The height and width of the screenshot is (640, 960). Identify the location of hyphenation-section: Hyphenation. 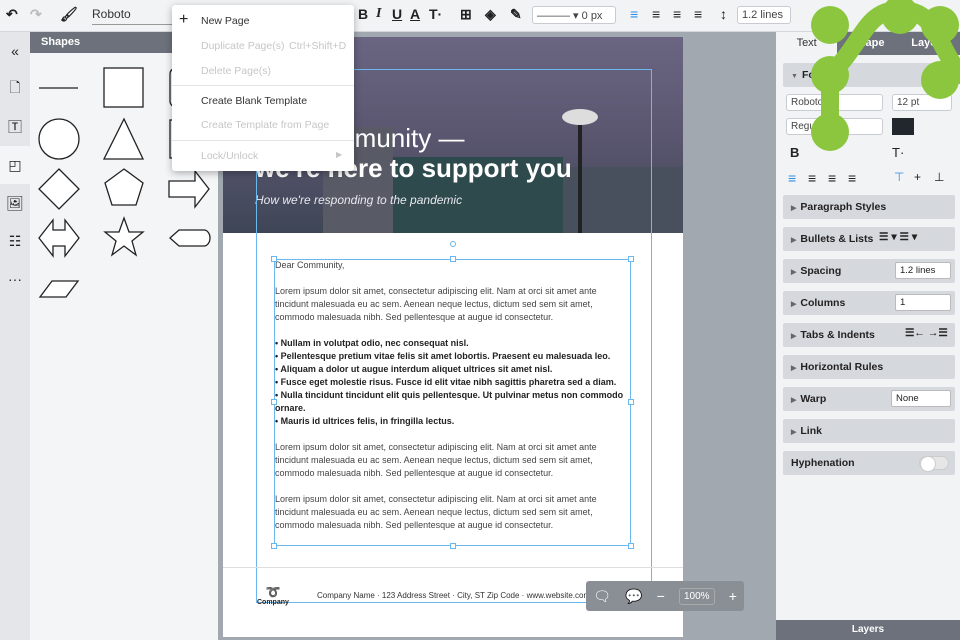
(869, 463).